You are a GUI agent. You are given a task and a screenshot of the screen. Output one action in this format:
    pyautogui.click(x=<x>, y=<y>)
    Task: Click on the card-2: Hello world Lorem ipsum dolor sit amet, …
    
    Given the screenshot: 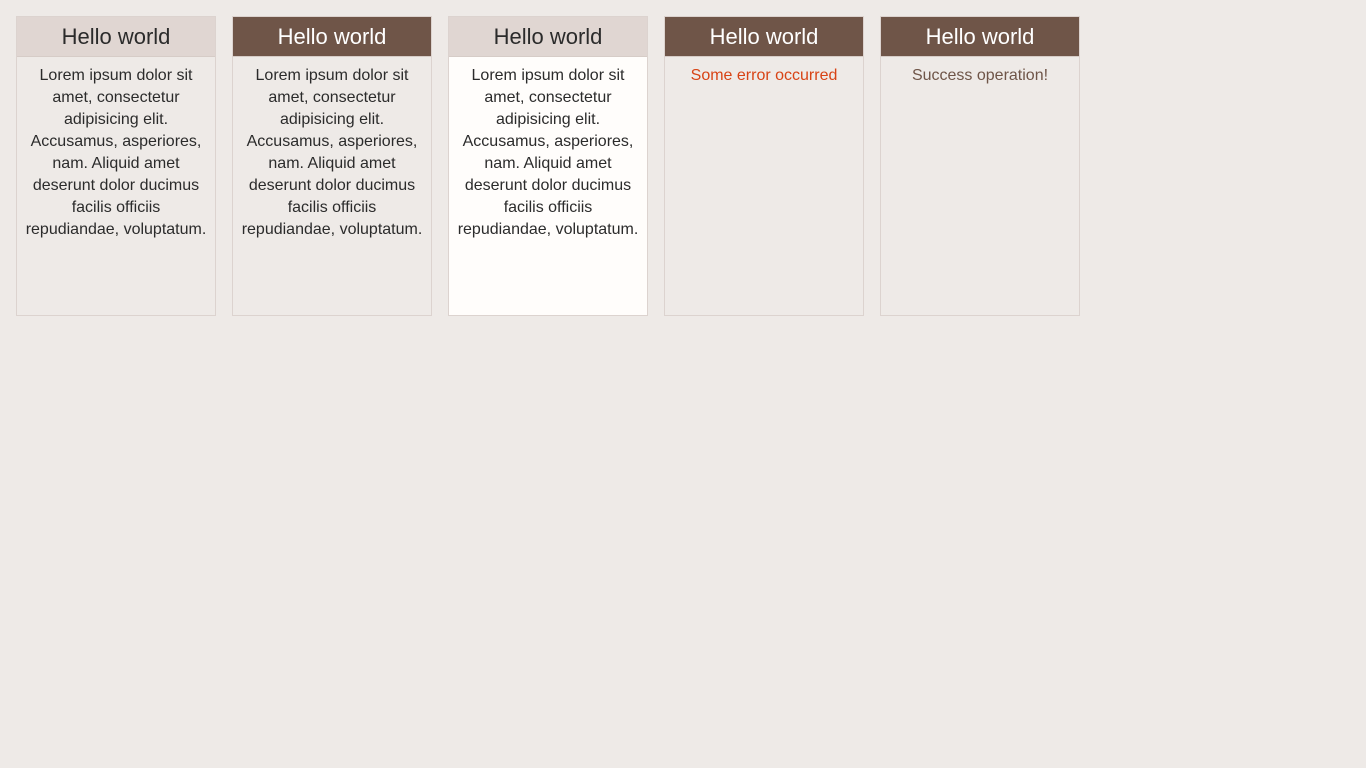 What is the action you would take?
    pyautogui.click(x=332, y=166)
    